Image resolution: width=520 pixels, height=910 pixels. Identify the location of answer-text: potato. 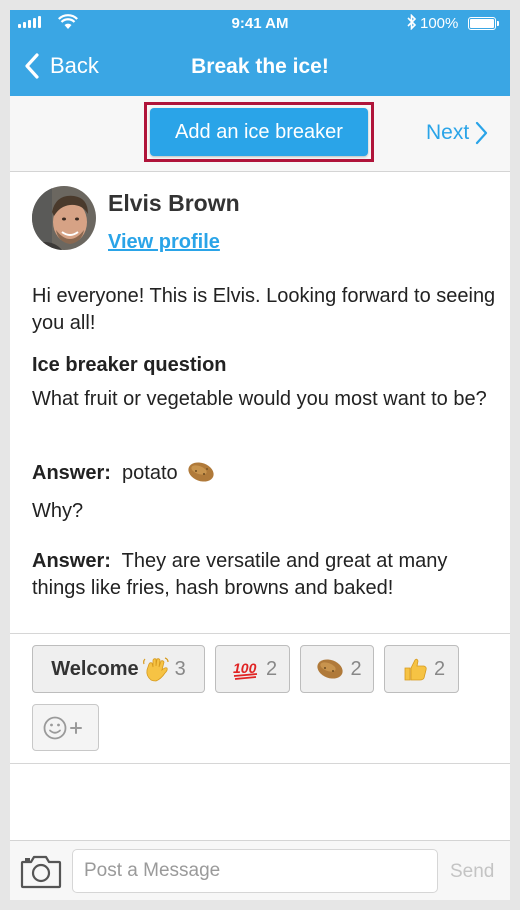
(150, 473).